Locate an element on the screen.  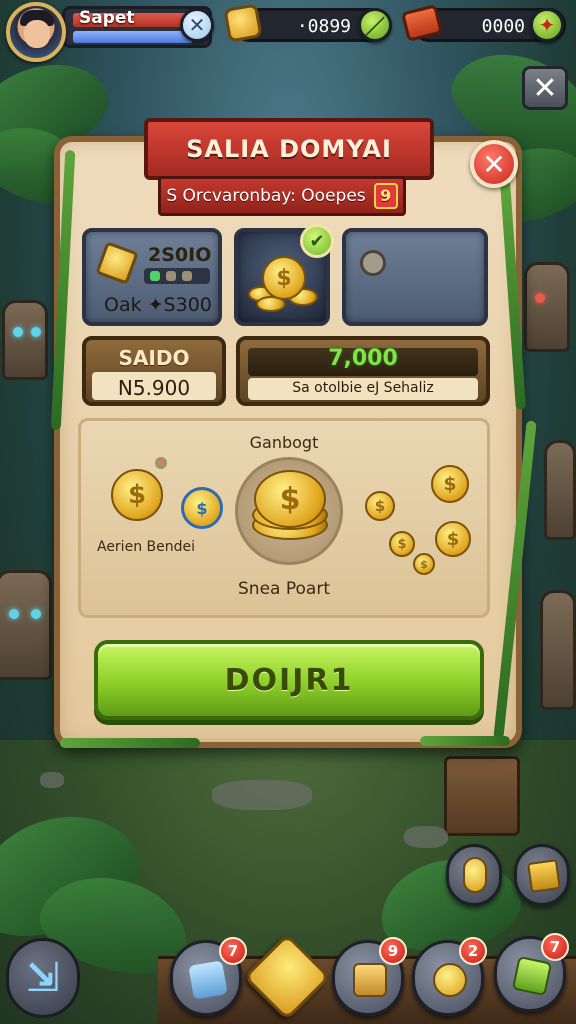
dock-button-crates: 9 is located at coordinates (369, 976).